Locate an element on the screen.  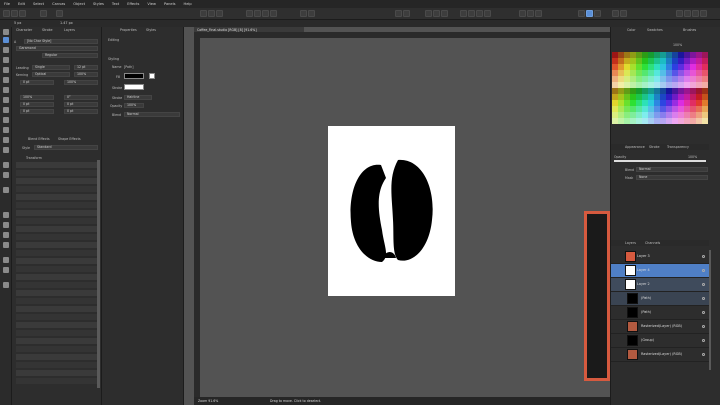
menu-edit: Edit is located at coordinates (21, 4).